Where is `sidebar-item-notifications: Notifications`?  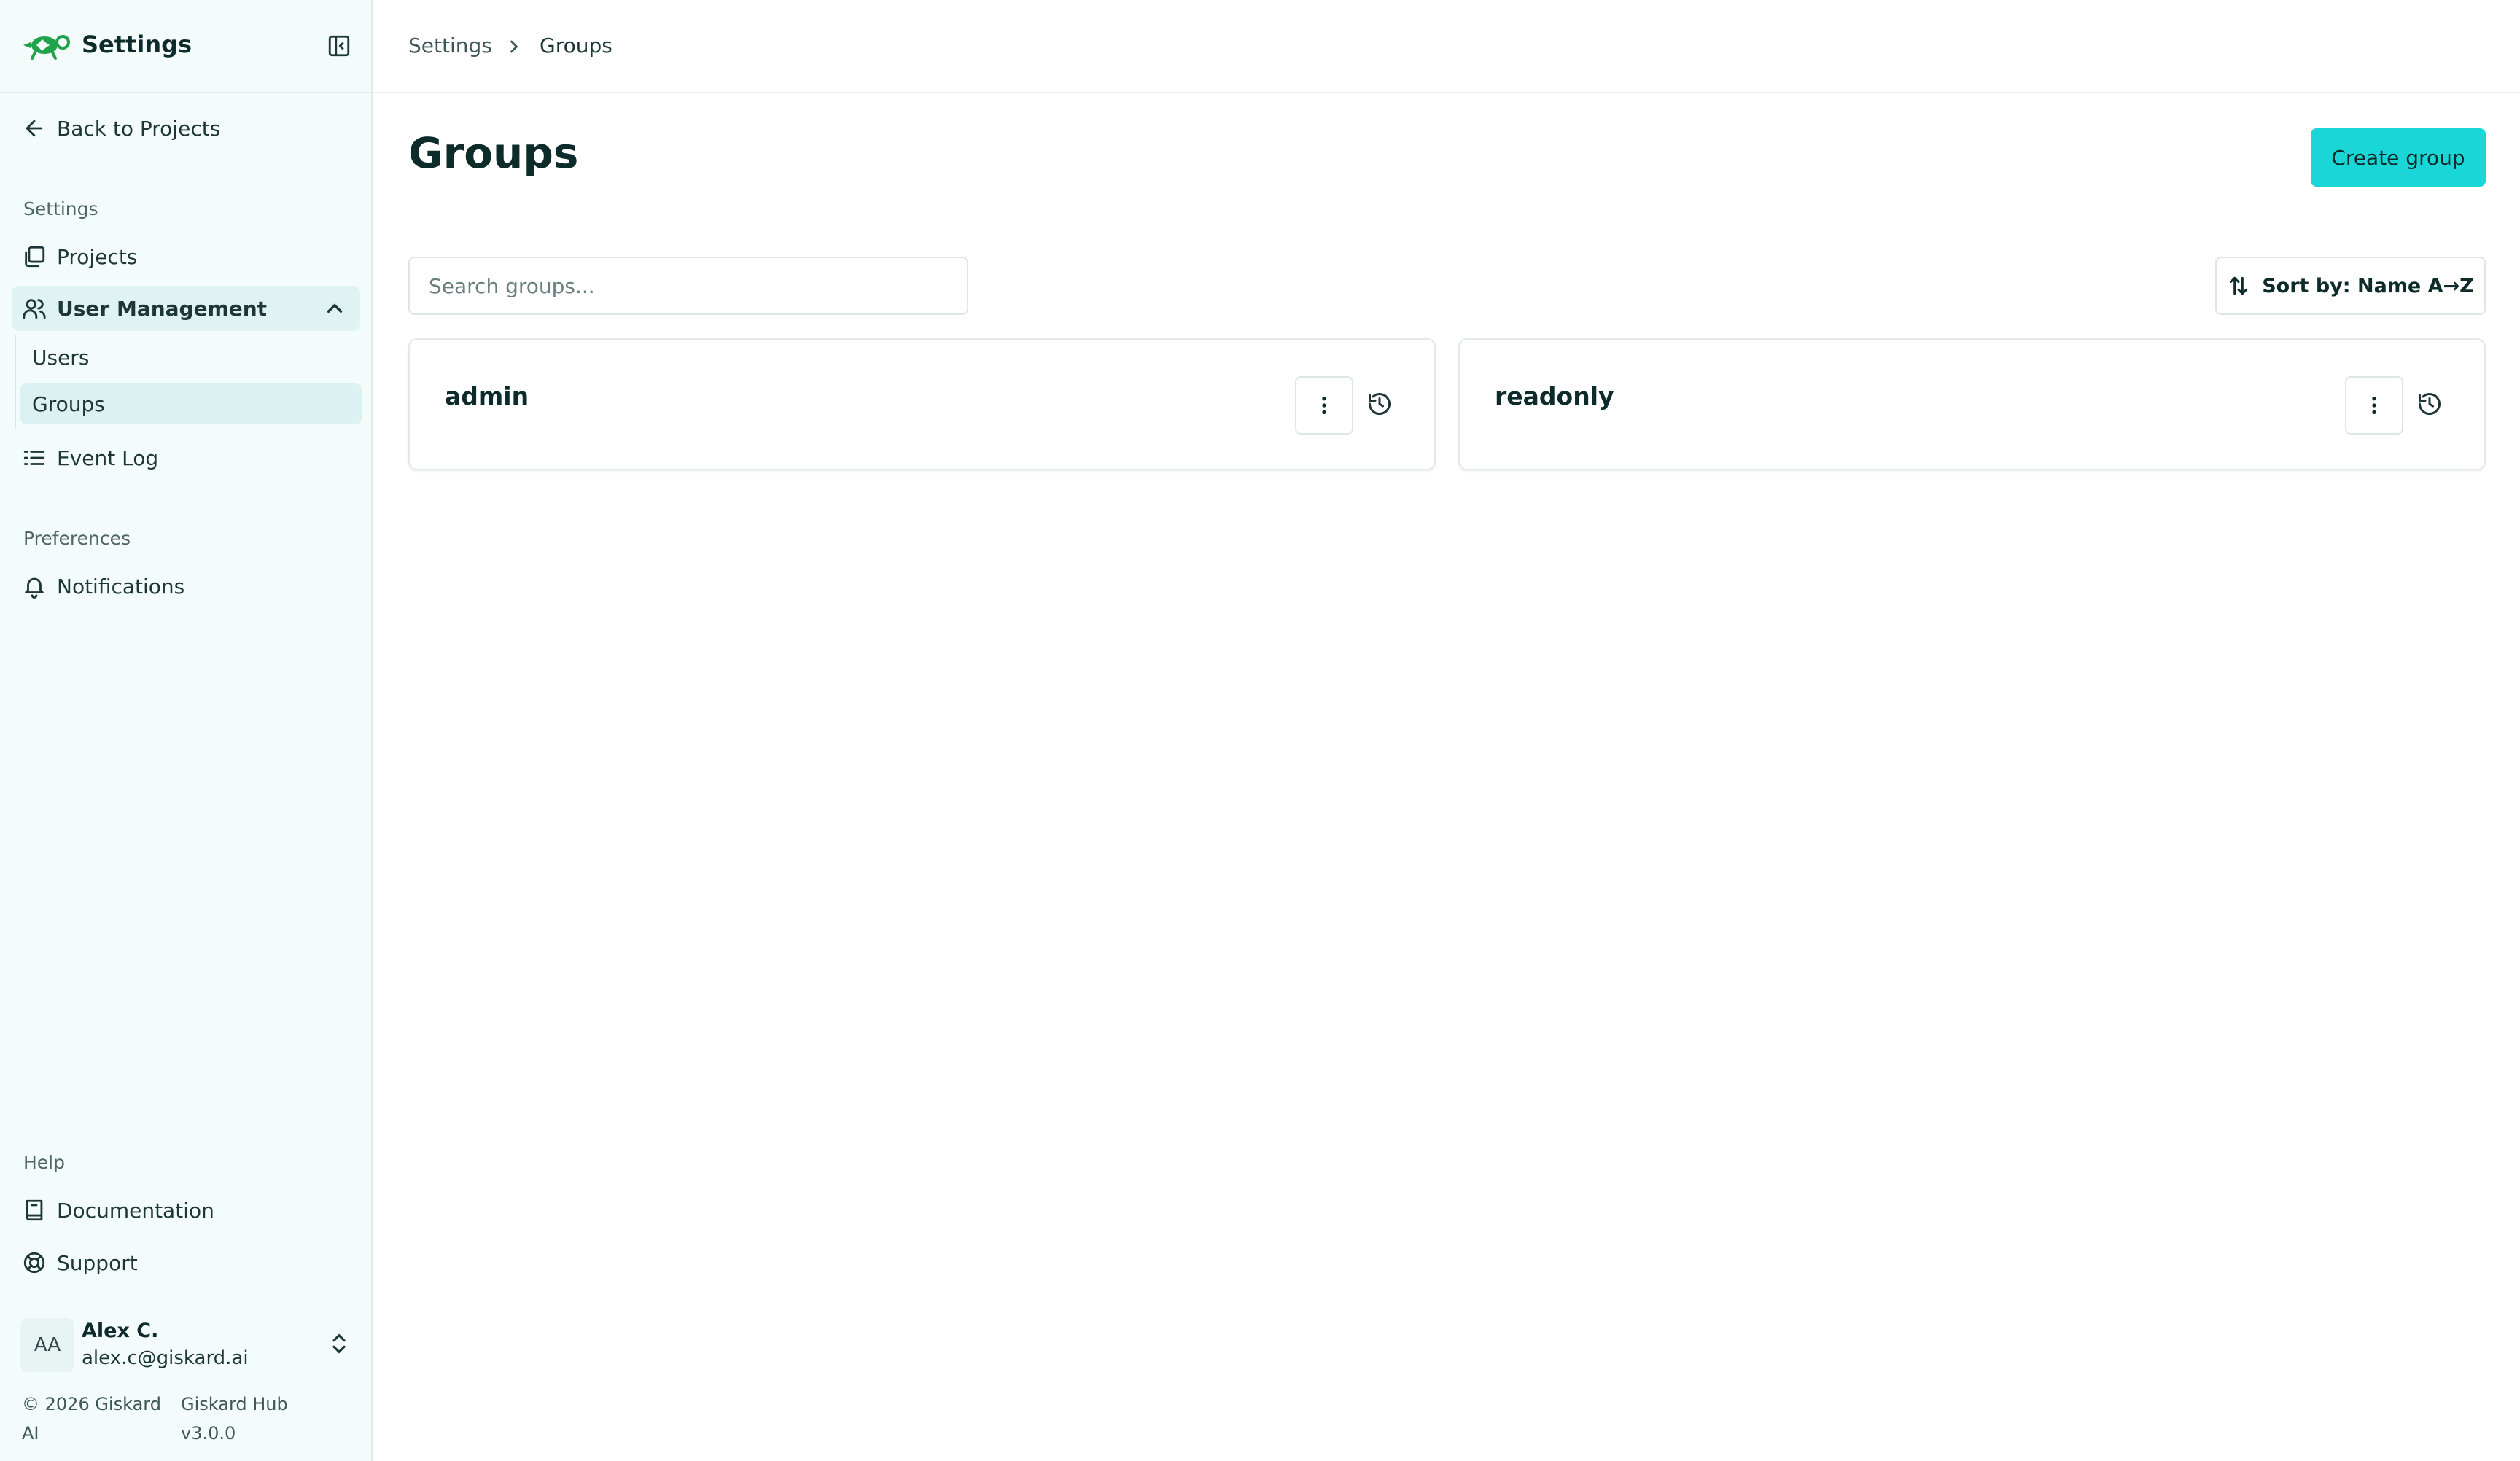
sidebar-item-notifications: Notifications is located at coordinates (186, 586).